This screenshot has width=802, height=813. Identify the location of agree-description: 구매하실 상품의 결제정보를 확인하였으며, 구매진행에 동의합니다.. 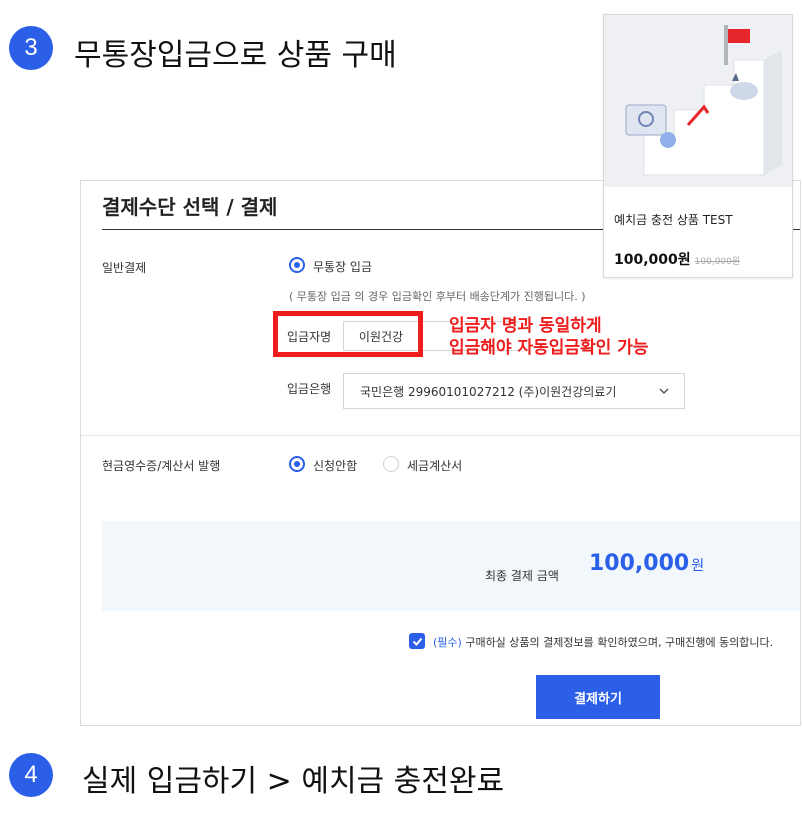
(617, 642).